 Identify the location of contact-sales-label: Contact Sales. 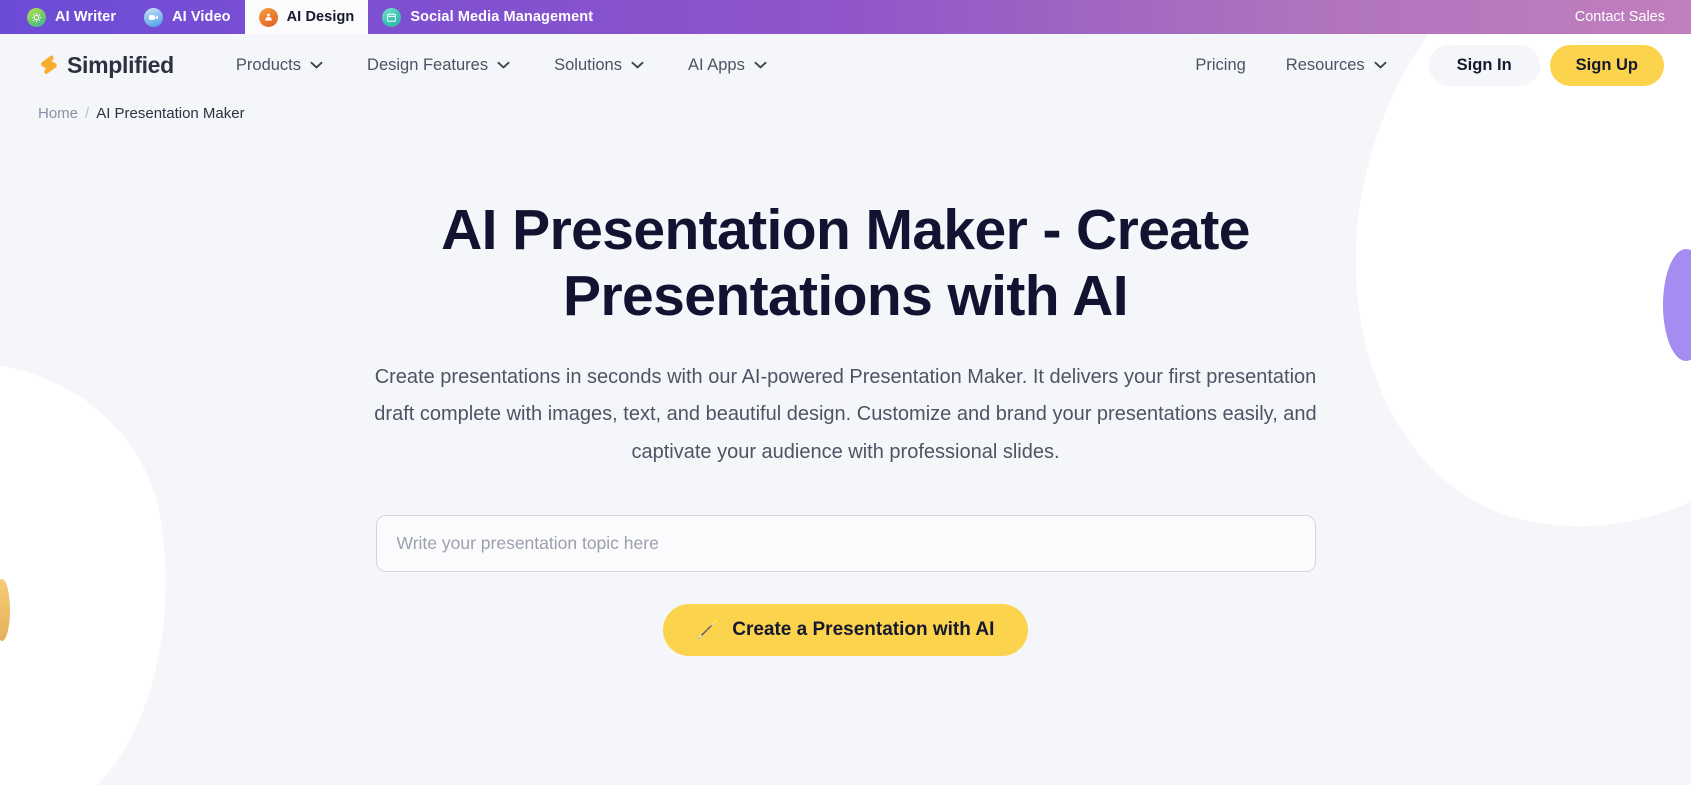
(1619, 17).